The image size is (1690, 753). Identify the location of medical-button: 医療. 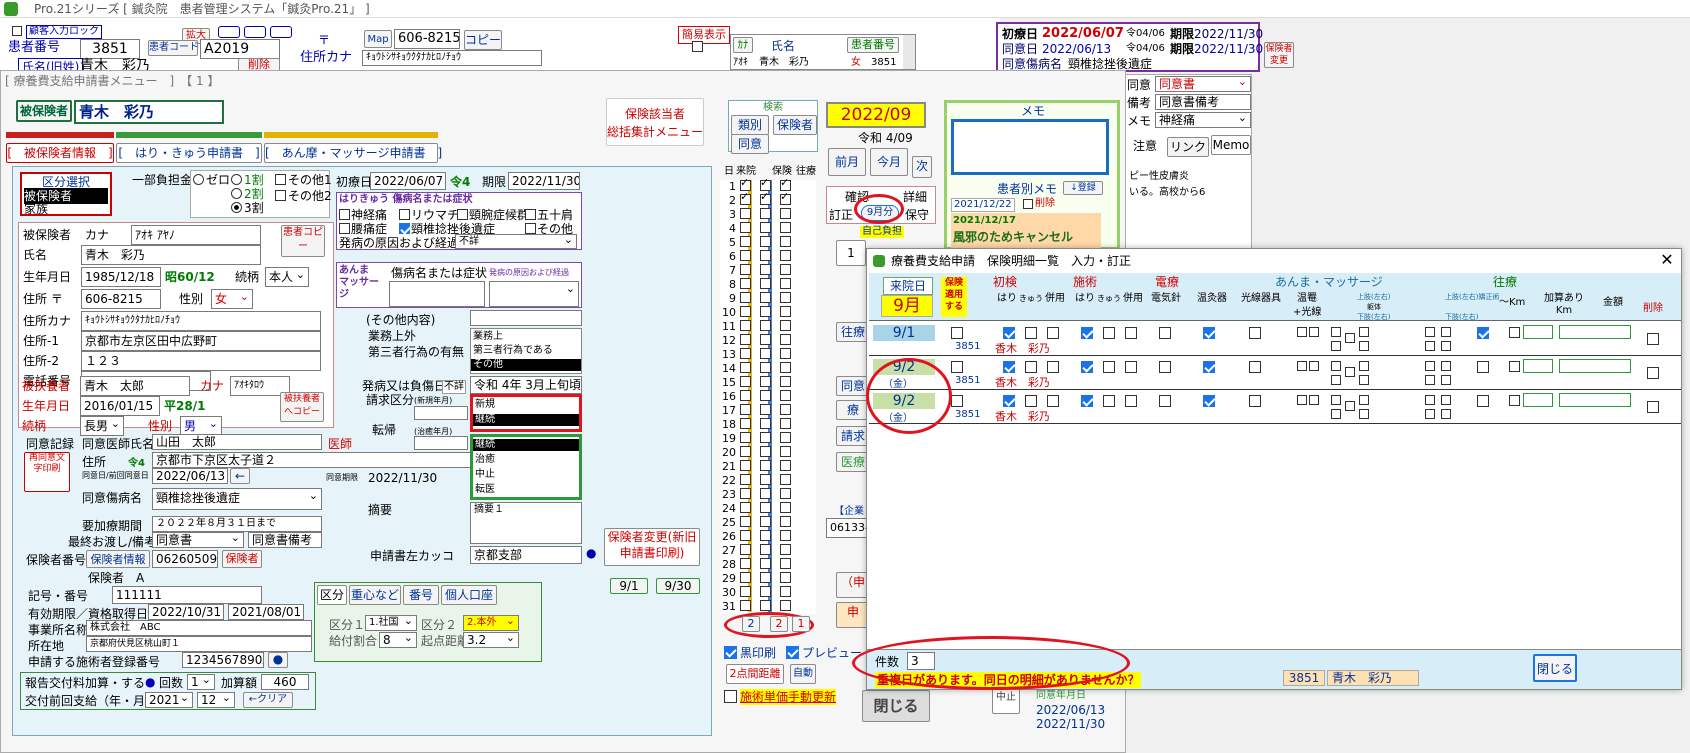
(853, 462).